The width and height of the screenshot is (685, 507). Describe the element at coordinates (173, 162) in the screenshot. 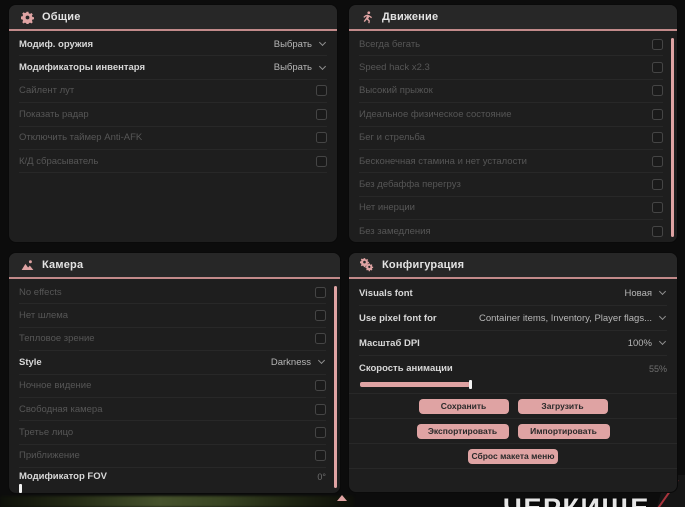

I see `option-row: К/Д сбрасыватель` at that location.